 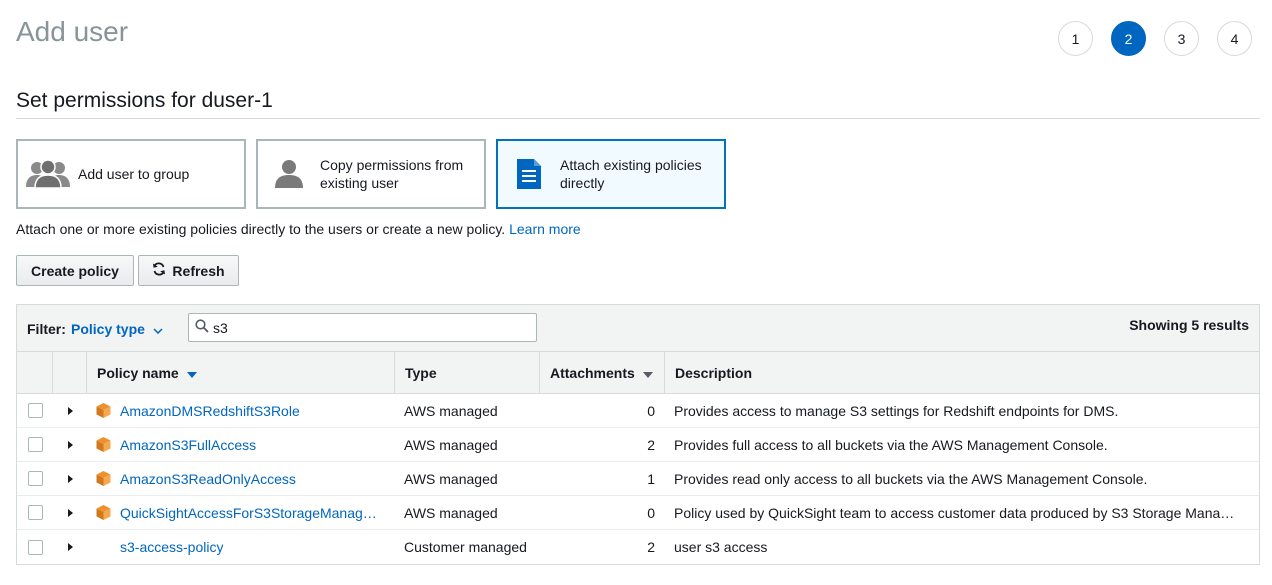 I want to click on column-type: Type, so click(x=467, y=373).